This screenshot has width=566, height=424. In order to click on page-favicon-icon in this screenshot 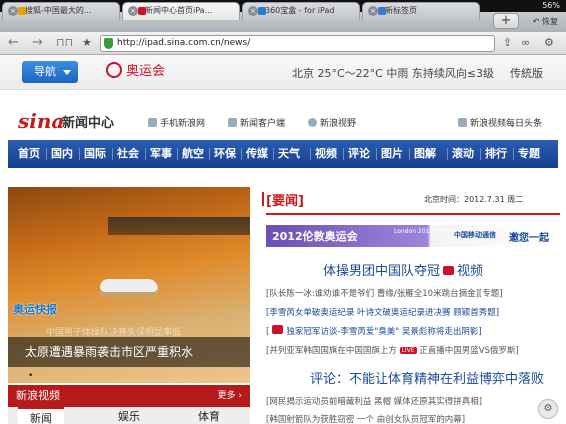, I will do `click(382, 11)`.